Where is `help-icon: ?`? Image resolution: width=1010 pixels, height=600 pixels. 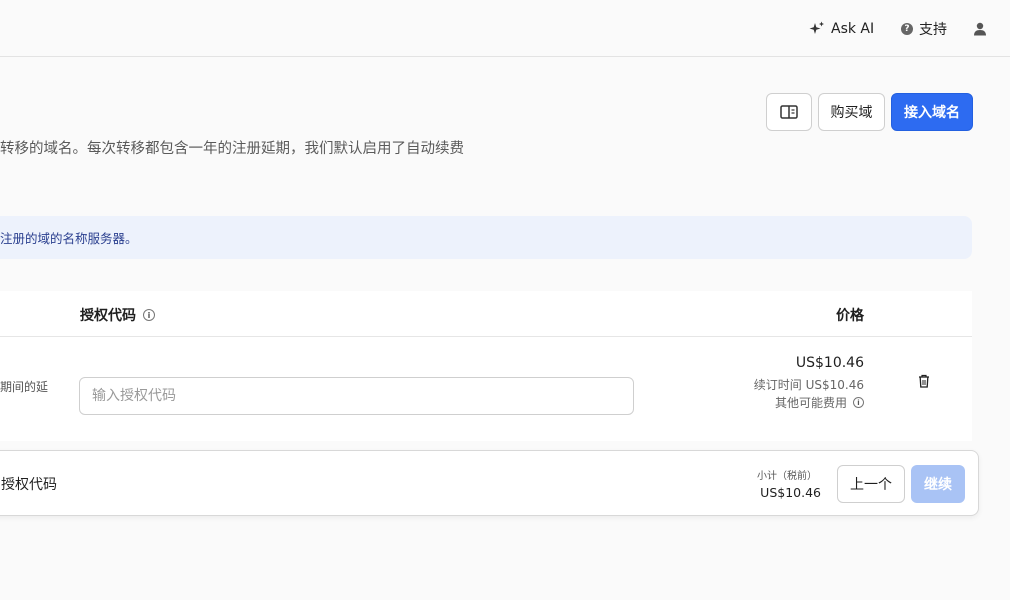 help-icon: ? is located at coordinates (907, 29).